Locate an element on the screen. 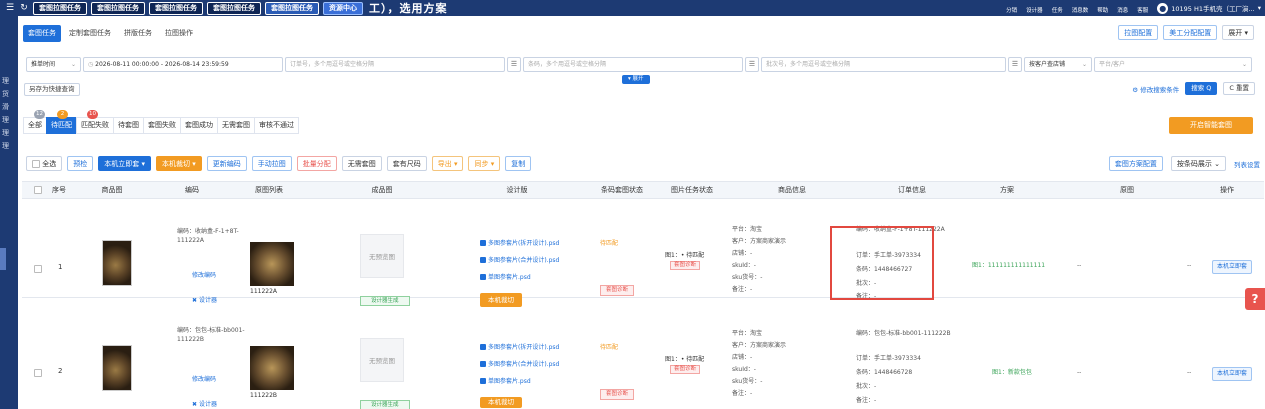 Image resolution: width=1265 pixels, height=409 pixels. image-file-icon is located at coordinates (483, 243).